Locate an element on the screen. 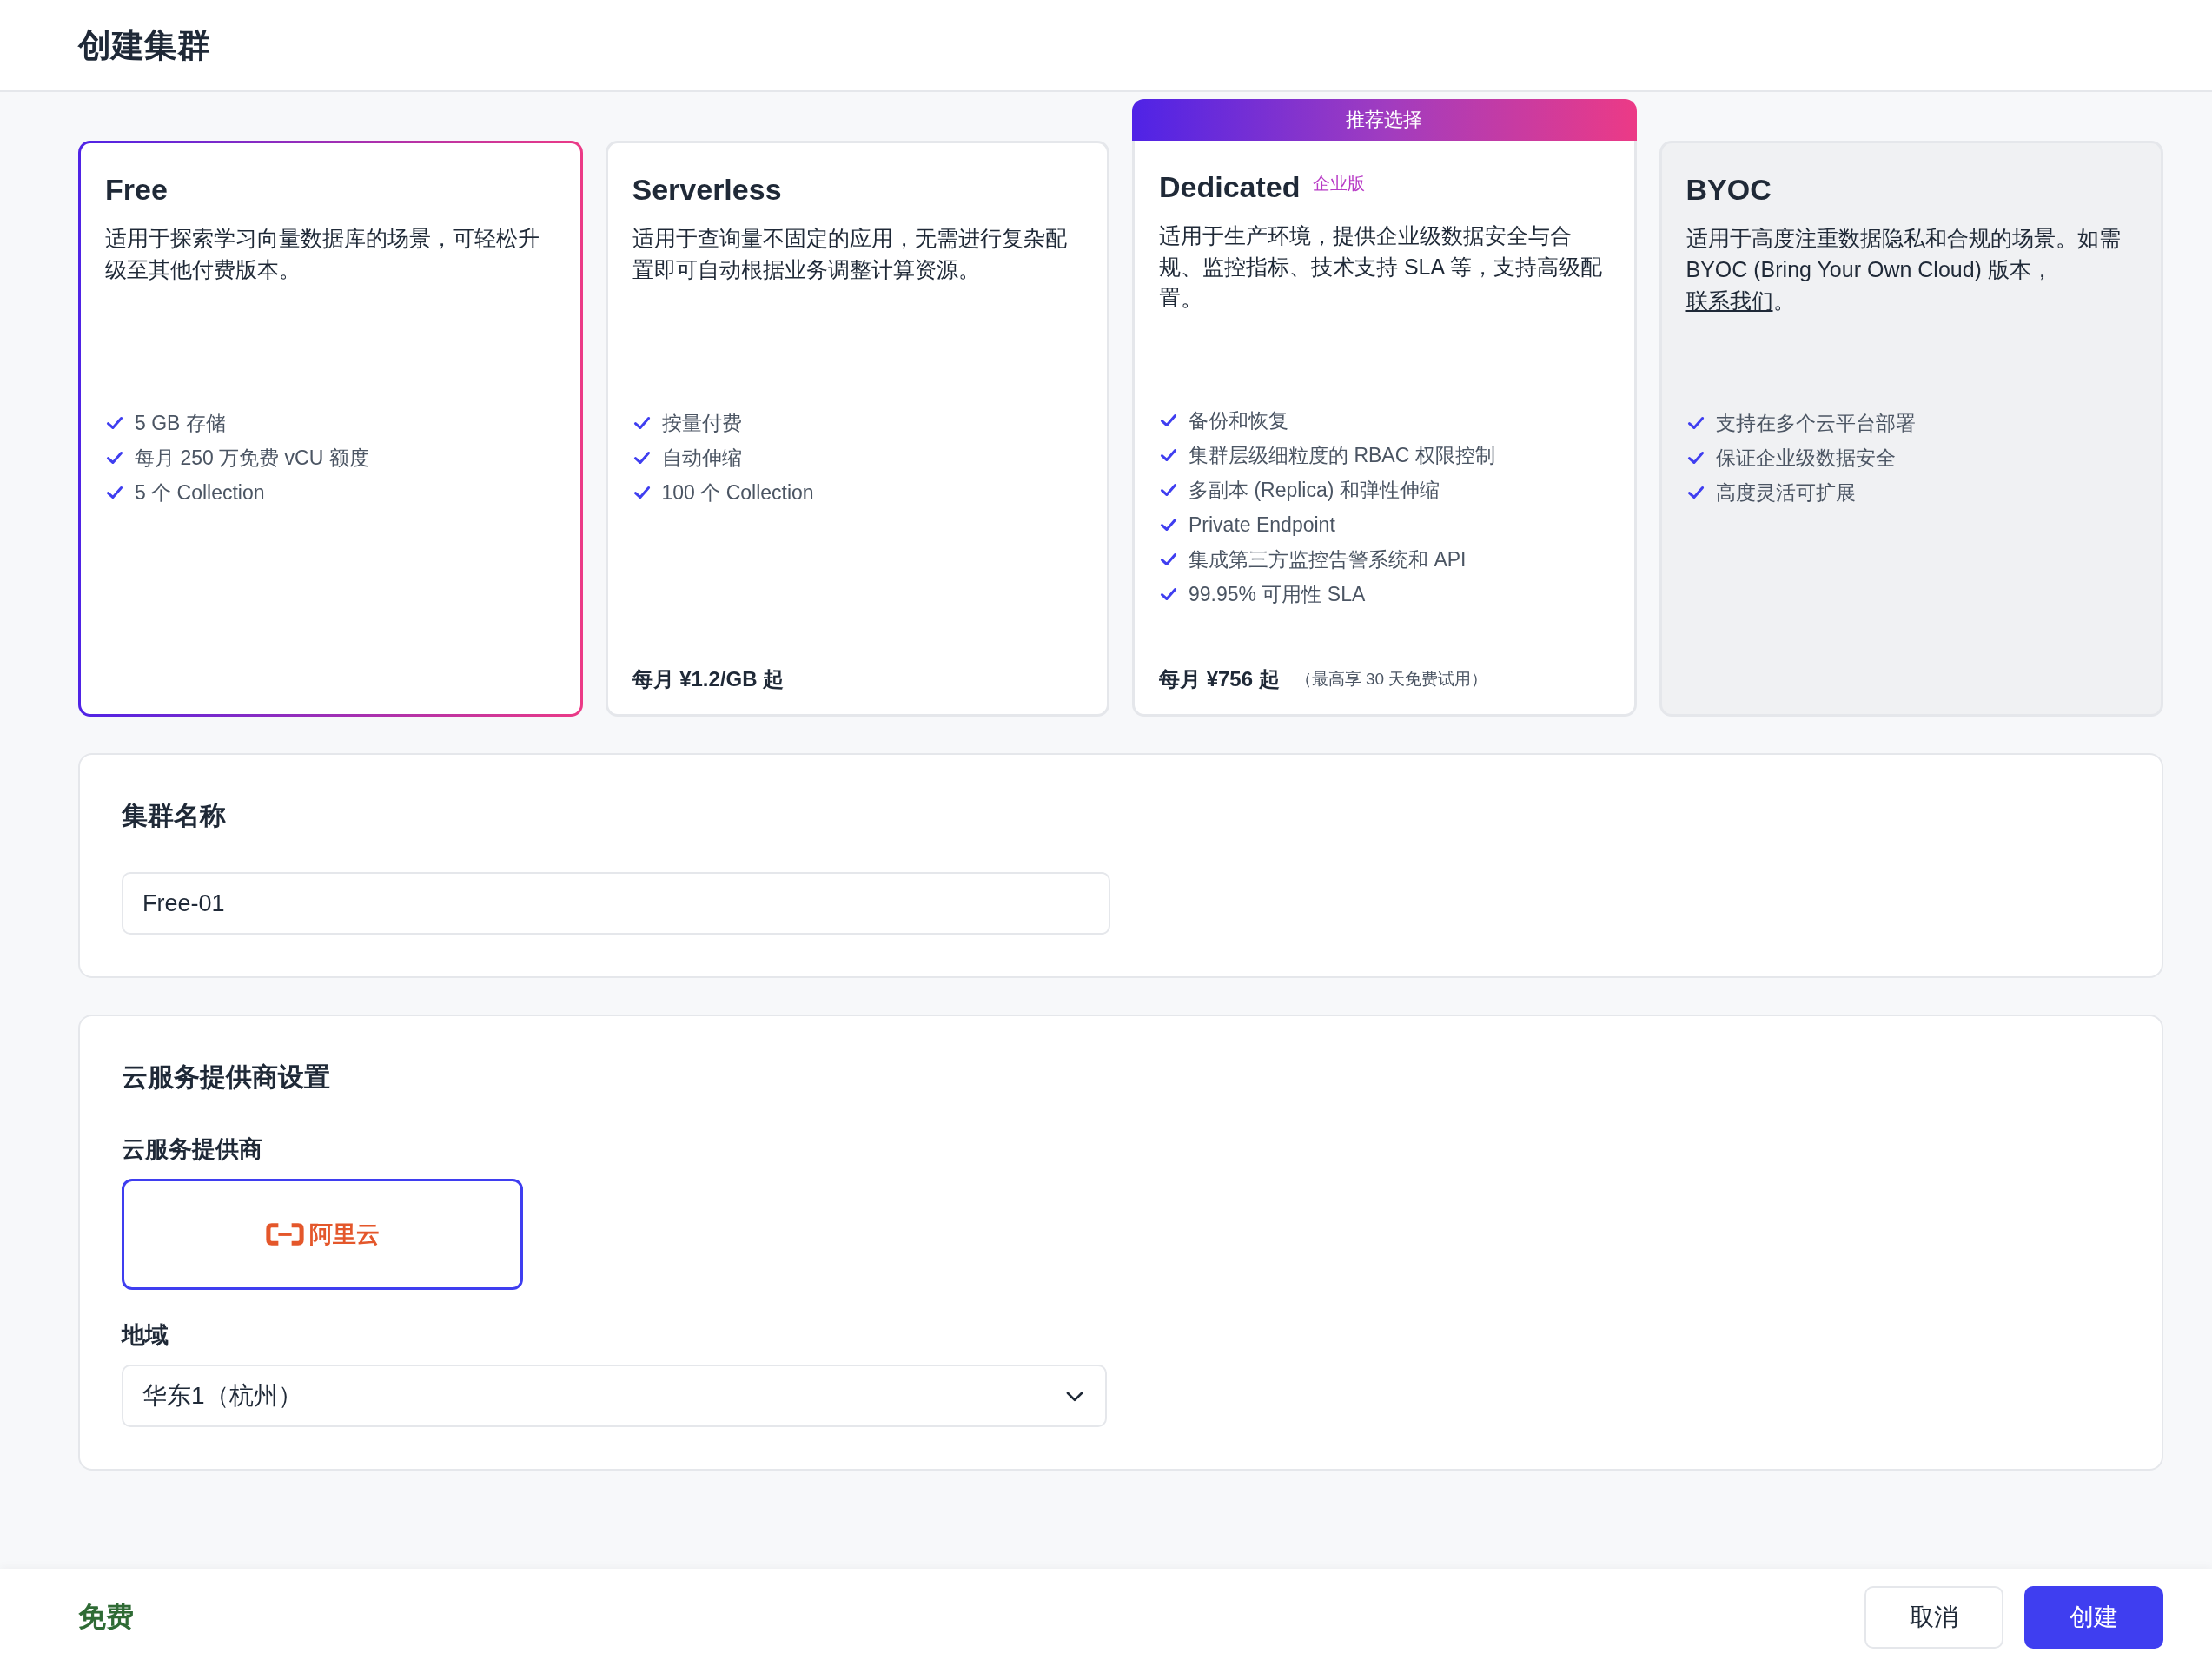  total-price: 免费 is located at coordinates (106, 1617).